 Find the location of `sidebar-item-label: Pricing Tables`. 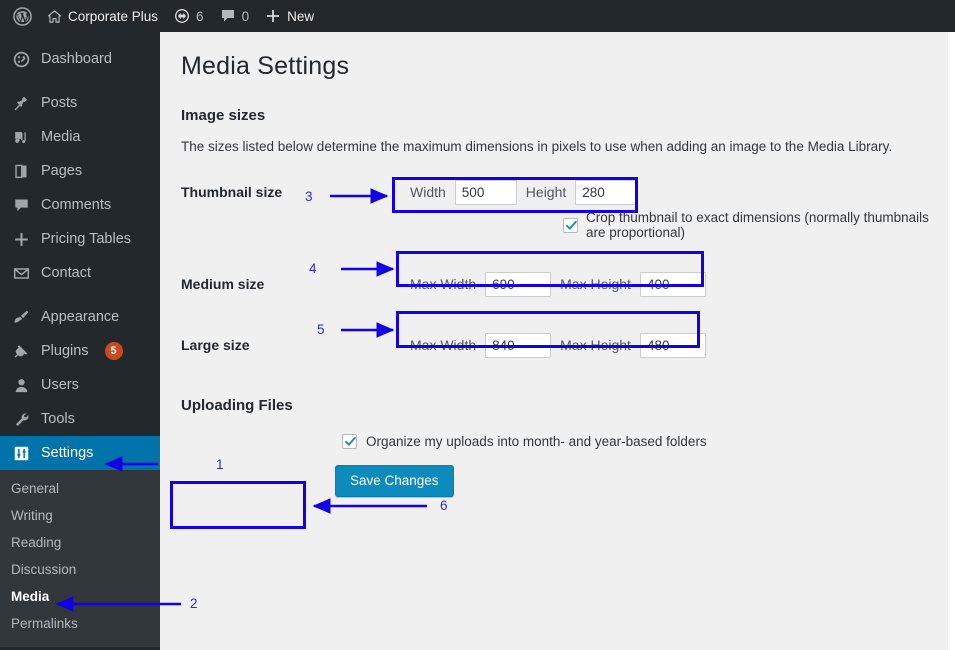

sidebar-item-label: Pricing Tables is located at coordinates (86, 239).